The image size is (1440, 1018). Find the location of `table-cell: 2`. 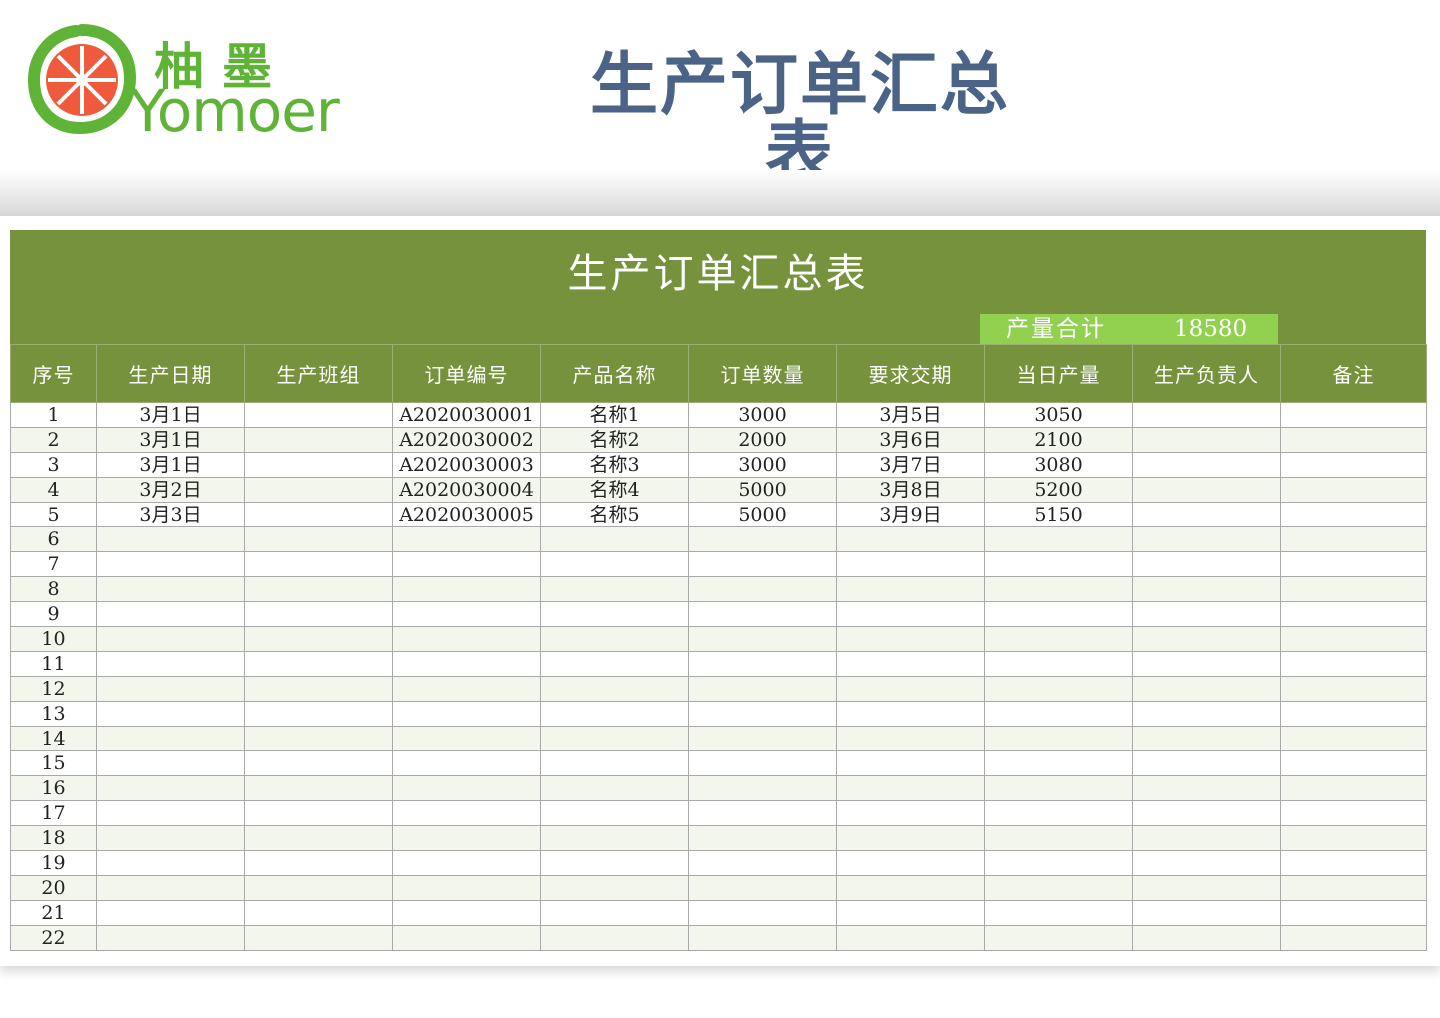

table-cell: 2 is located at coordinates (53, 439).